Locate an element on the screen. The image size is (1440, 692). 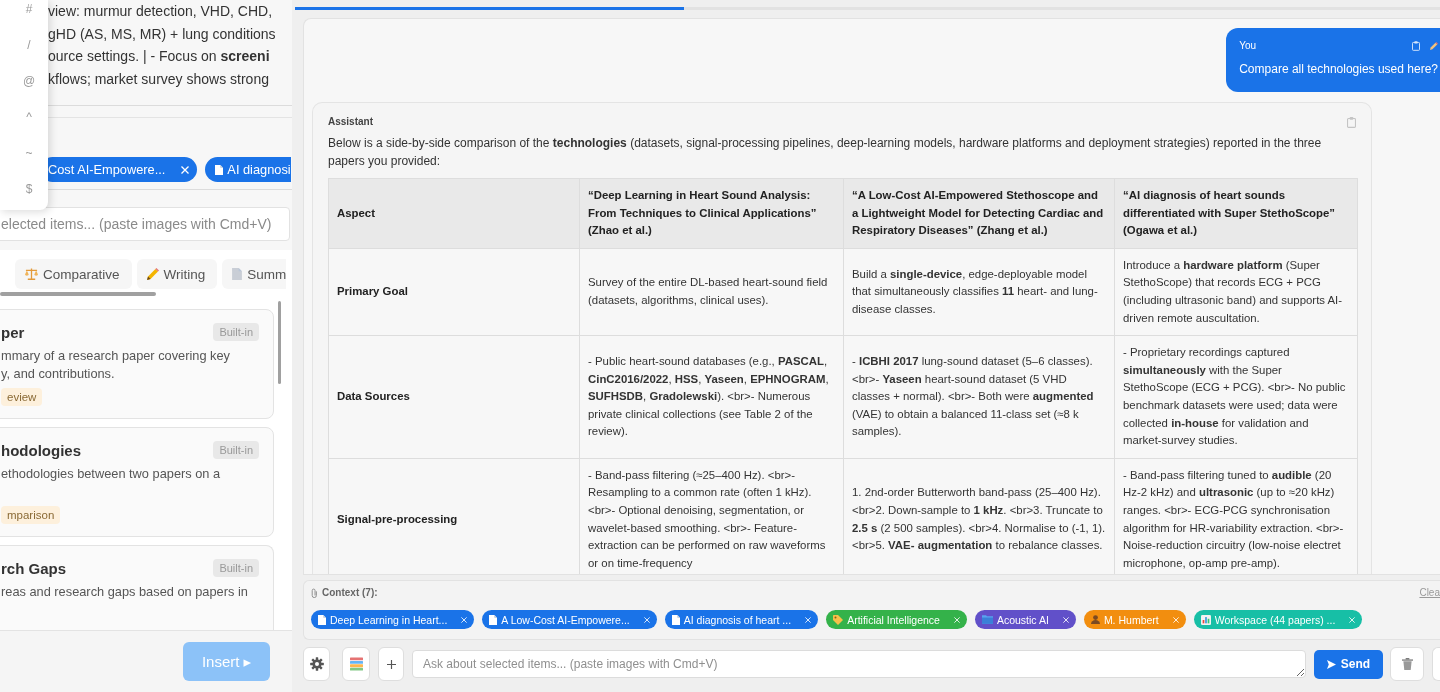
chat-input: elected items... (paste images with Cmd+V) is located at coordinates (145, 224).